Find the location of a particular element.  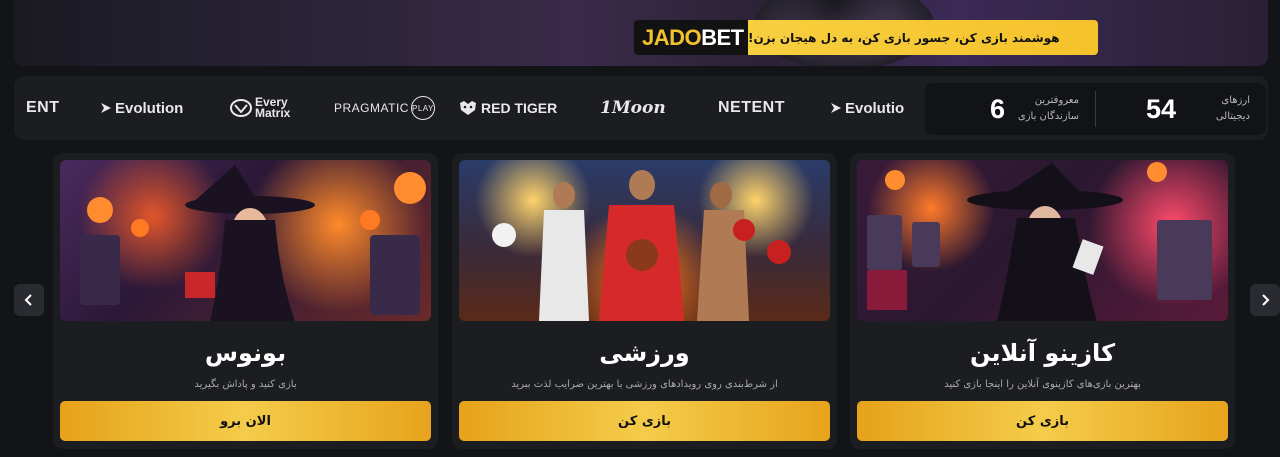

casino-image is located at coordinates (1042, 240).